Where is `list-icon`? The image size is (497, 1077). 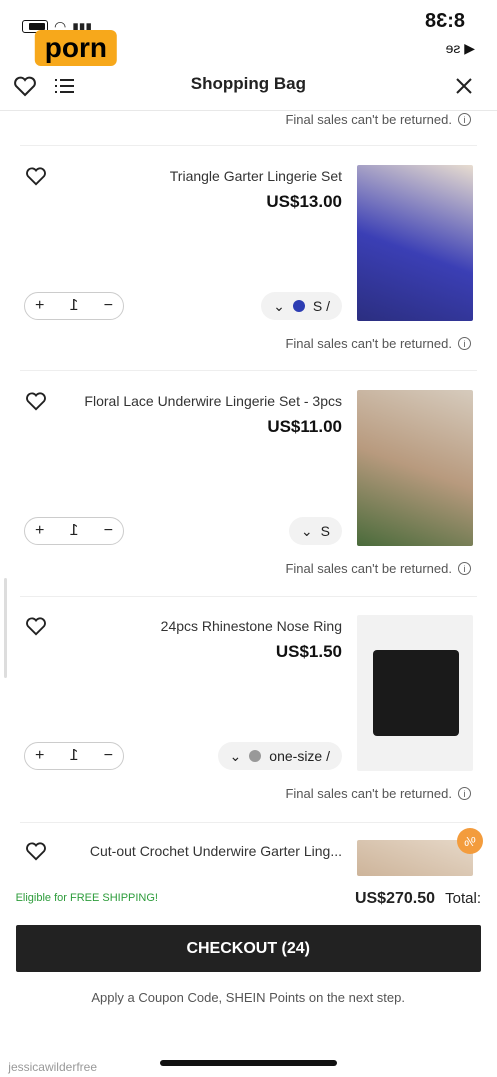 list-icon is located at coordinates (65, 86).